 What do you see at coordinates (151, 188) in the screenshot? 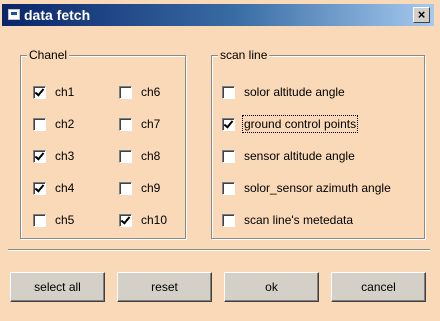
I see `checkbox-label: ch9` at bounding box center [151, 188].